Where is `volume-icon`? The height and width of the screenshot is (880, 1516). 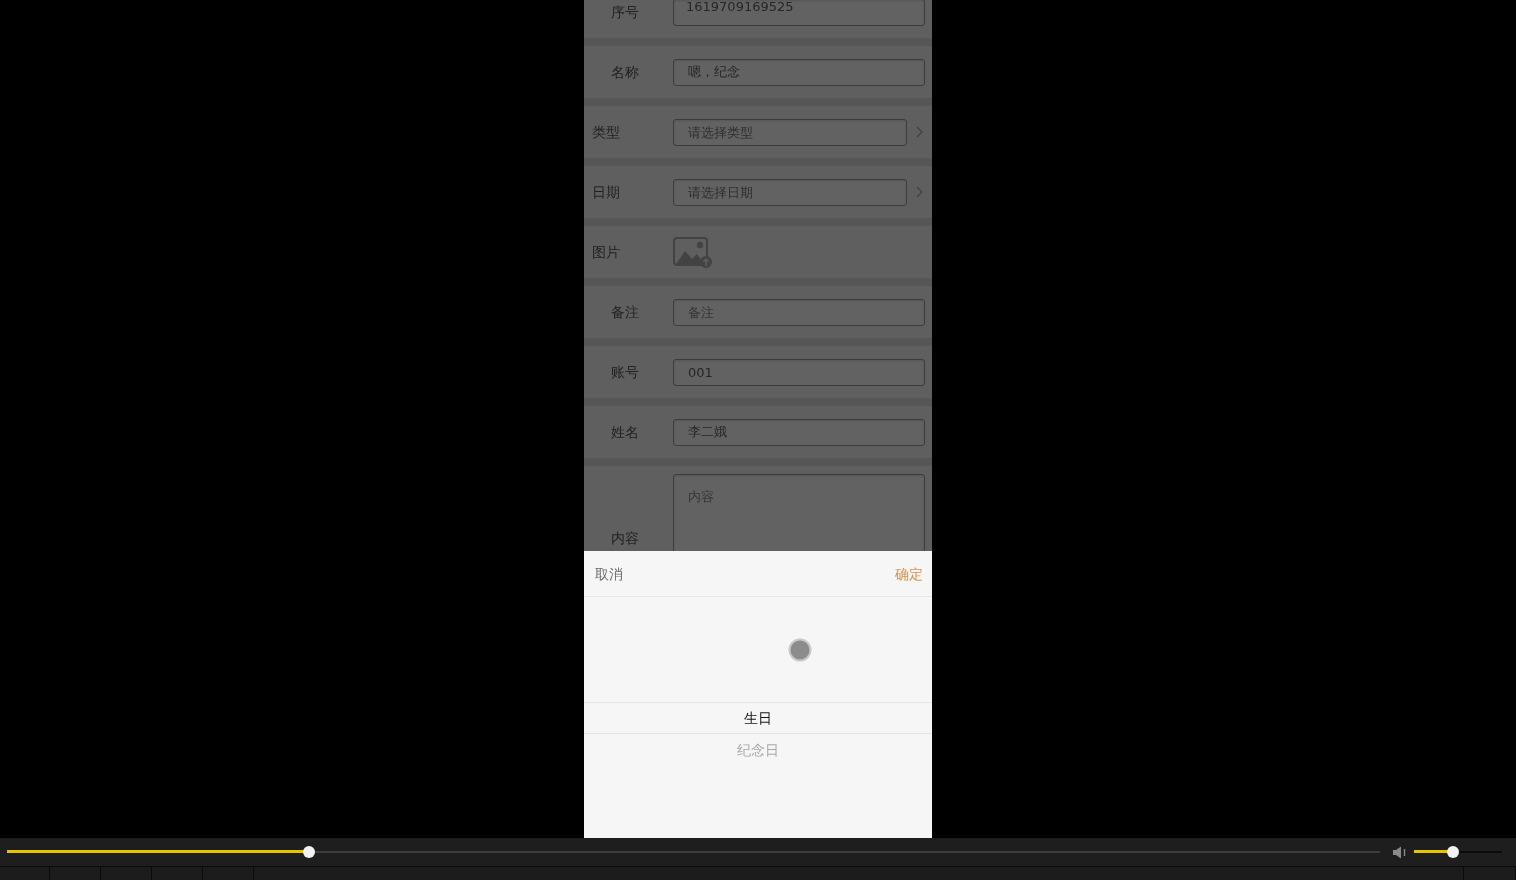
volume-icon is located at coordinates (1399, 852).